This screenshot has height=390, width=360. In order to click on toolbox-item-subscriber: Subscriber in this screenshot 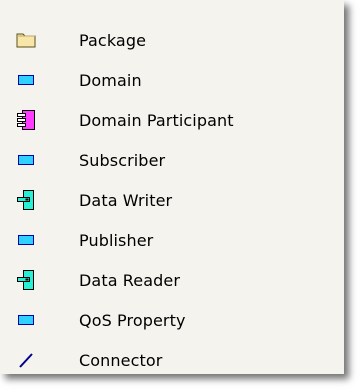, I will do `click(172, 160)`.